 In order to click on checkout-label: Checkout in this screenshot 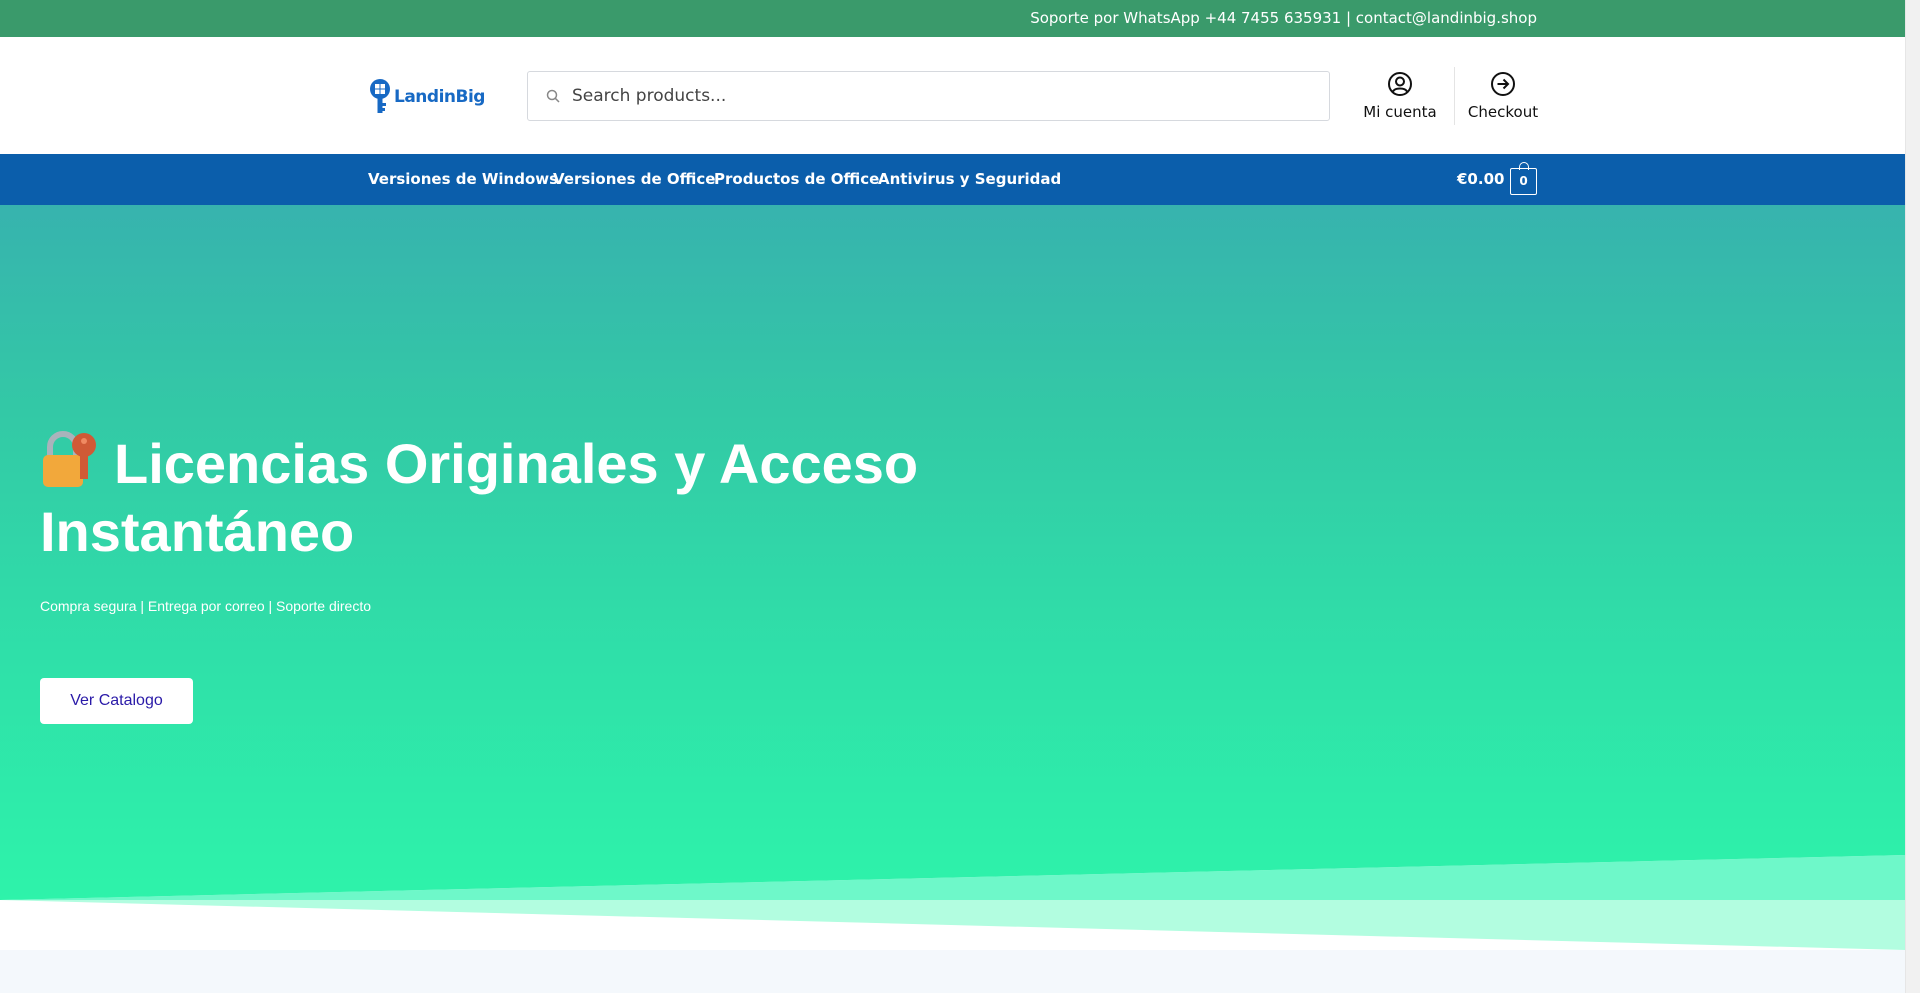, I will do `click(1503, 112)`.